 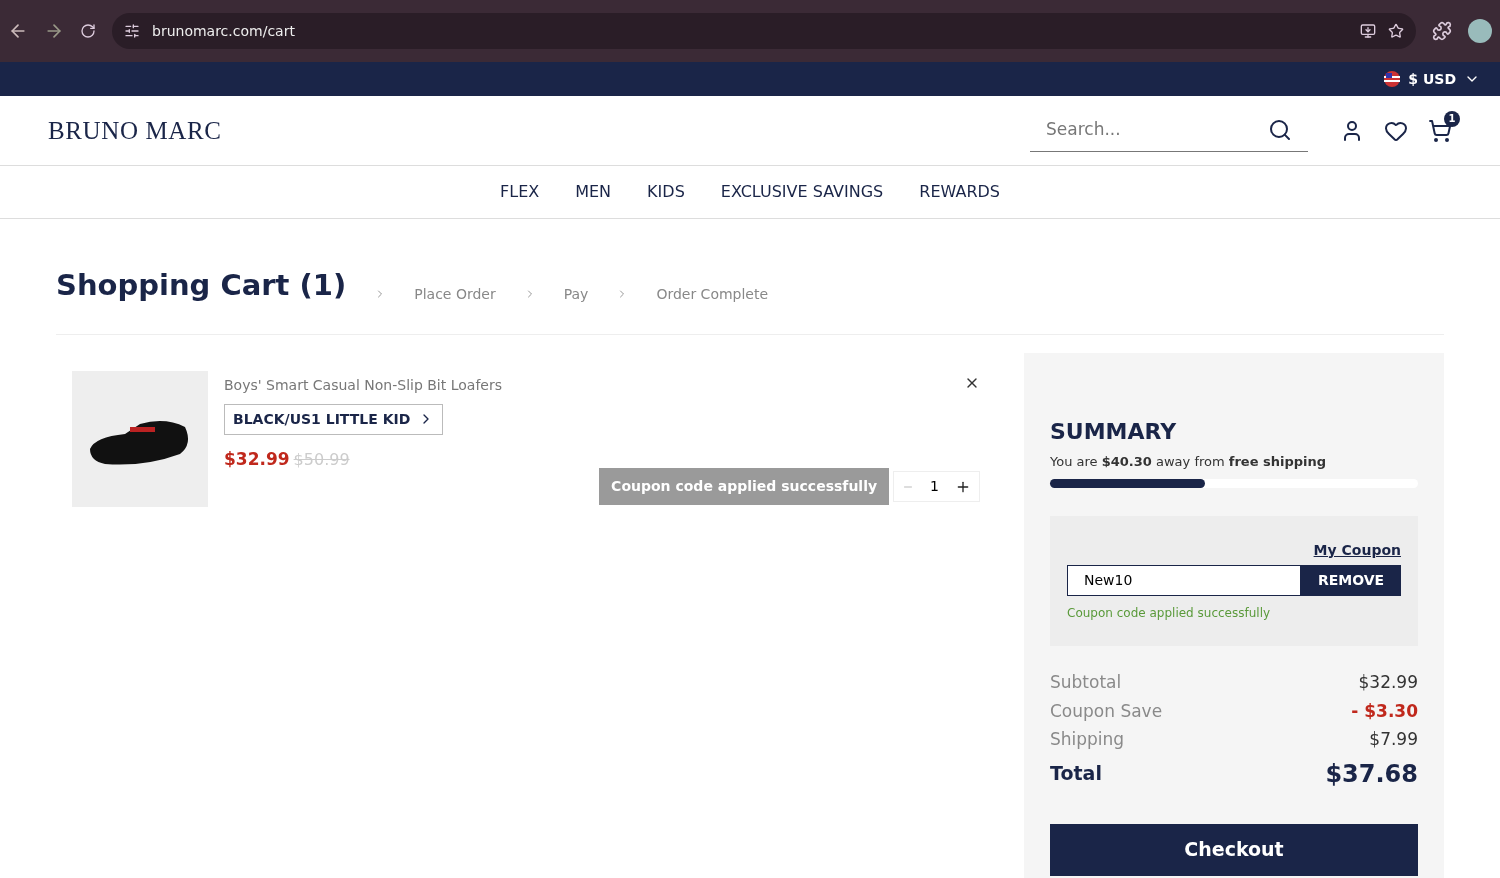 I want to click on summary-label: Subtotal, so click(x=1086, y=682).